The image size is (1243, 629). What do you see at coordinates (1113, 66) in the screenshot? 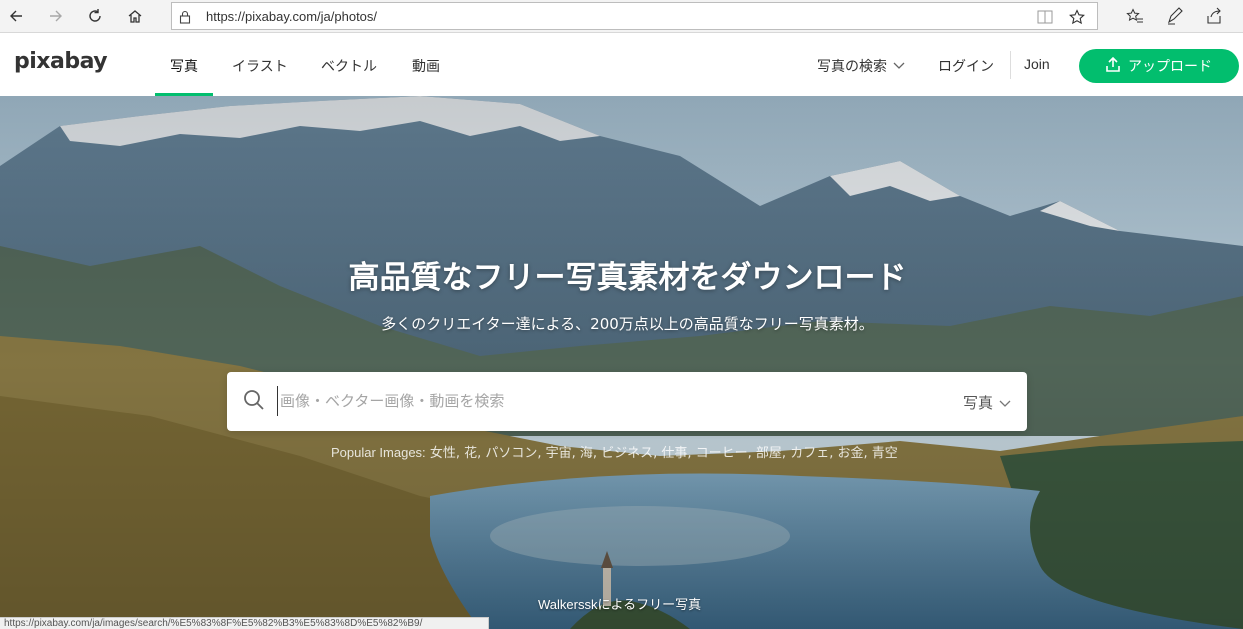
I see `upload-icon` at bounding box center [1113, 66].